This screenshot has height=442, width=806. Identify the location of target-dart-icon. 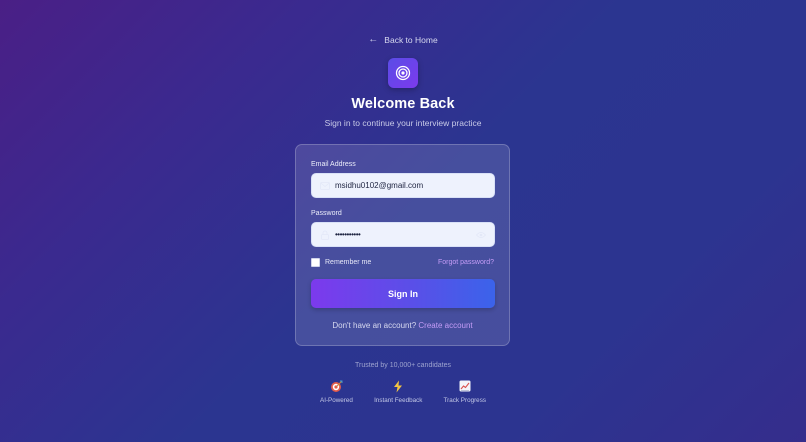
(336, 386).